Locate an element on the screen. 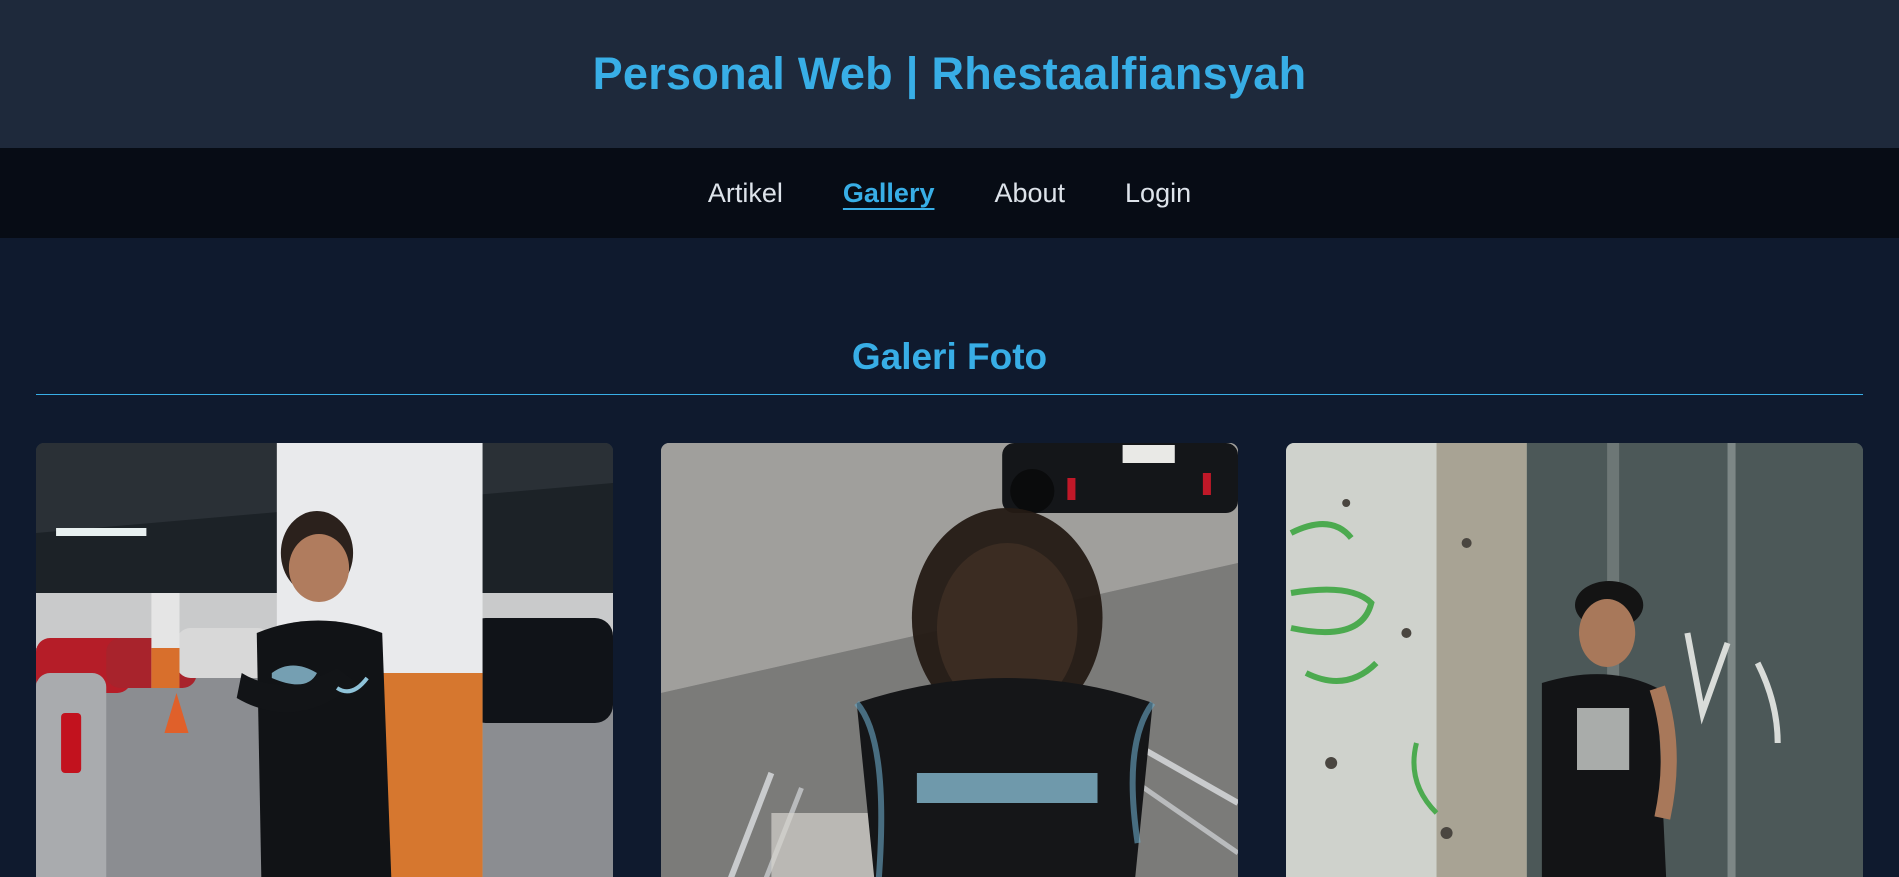 This screenshot has height=877, width=1899. nav-item-about: About is located at coordinates (1029, 193).